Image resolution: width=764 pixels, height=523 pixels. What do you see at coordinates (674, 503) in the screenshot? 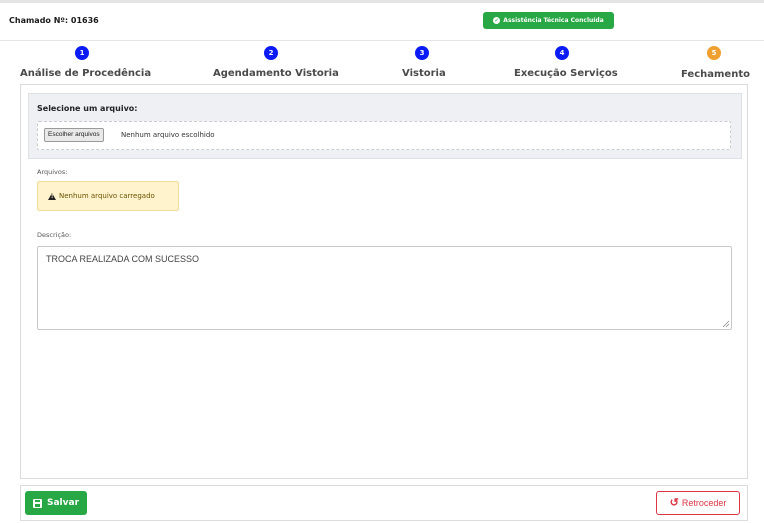
I see `undo-icon: ↺` at bounding box center [674, 503].